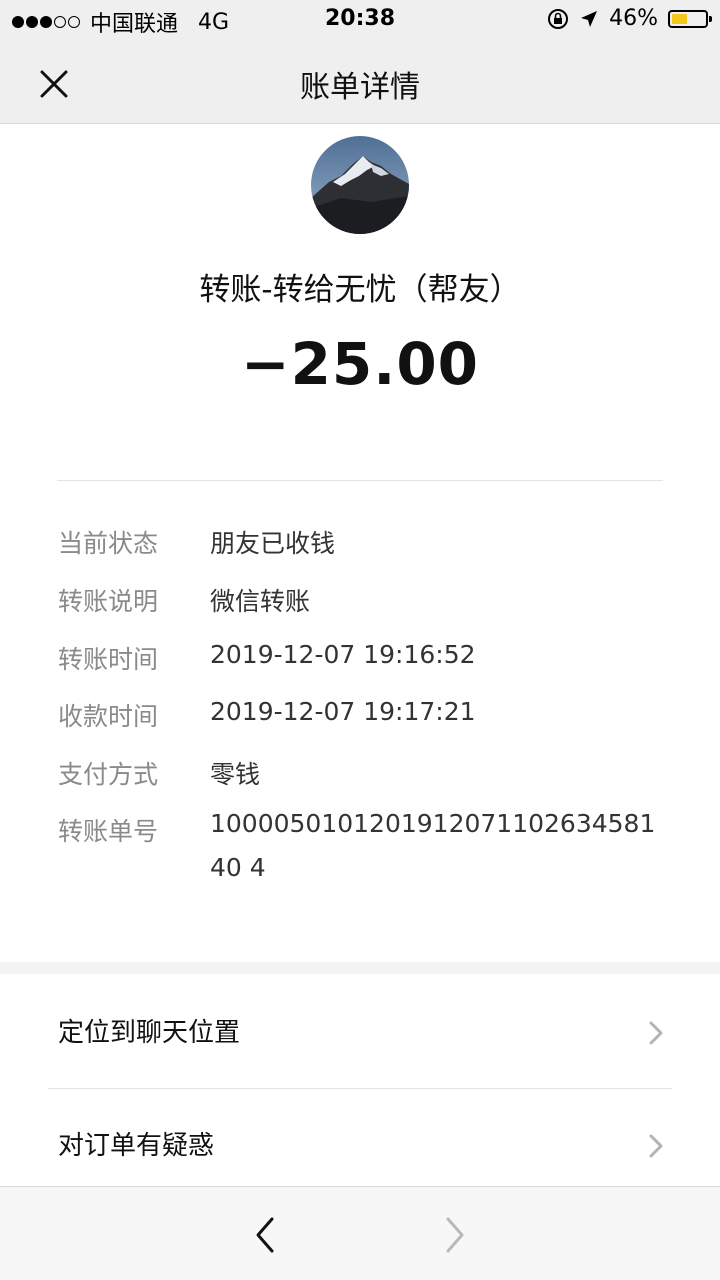  Describe the element at coordinates (108, 601) in the screenshot. I see `detail-label: 转账说明` at that location.